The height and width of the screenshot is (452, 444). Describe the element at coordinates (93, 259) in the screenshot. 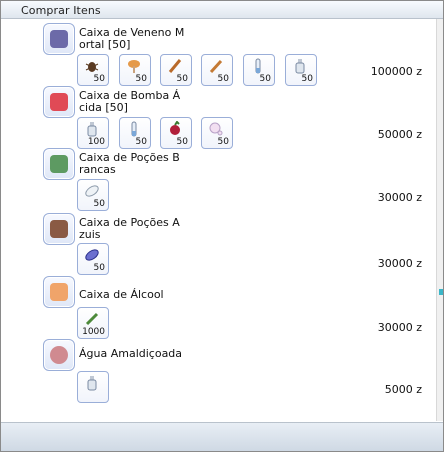

I see `blue-leaf-icon: 50` at that location.